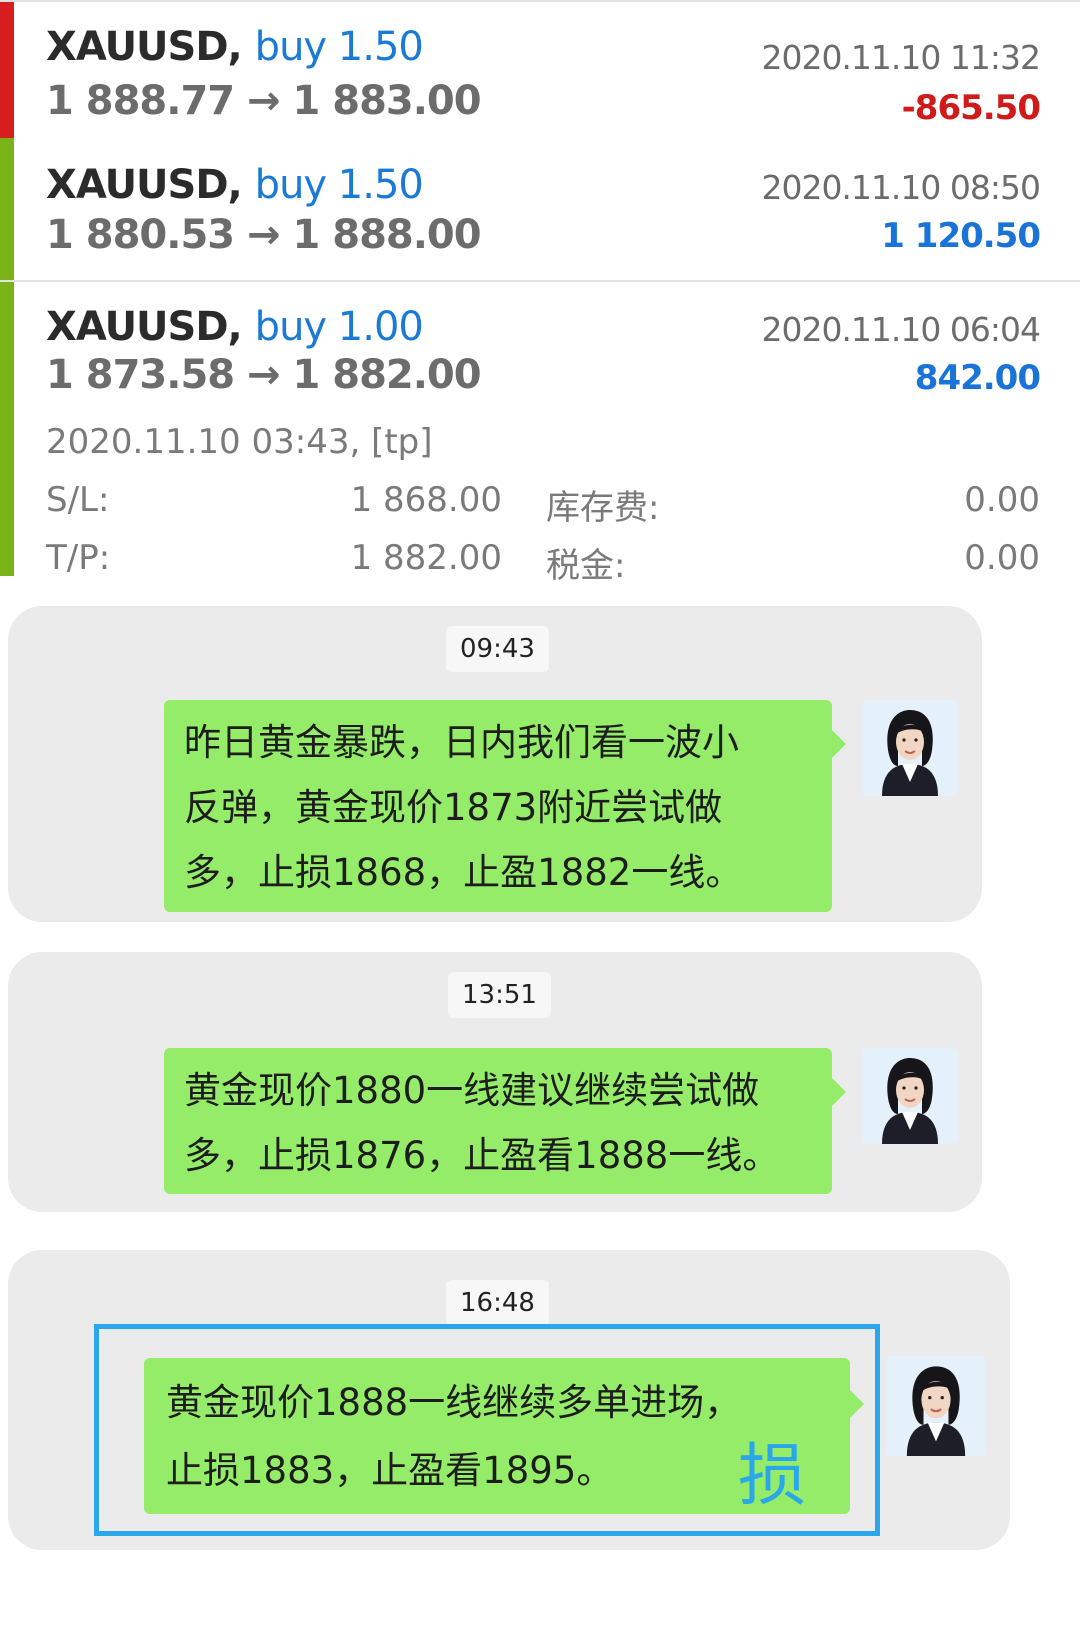  I want to click on message-time: 13:51, so click(499, 995).